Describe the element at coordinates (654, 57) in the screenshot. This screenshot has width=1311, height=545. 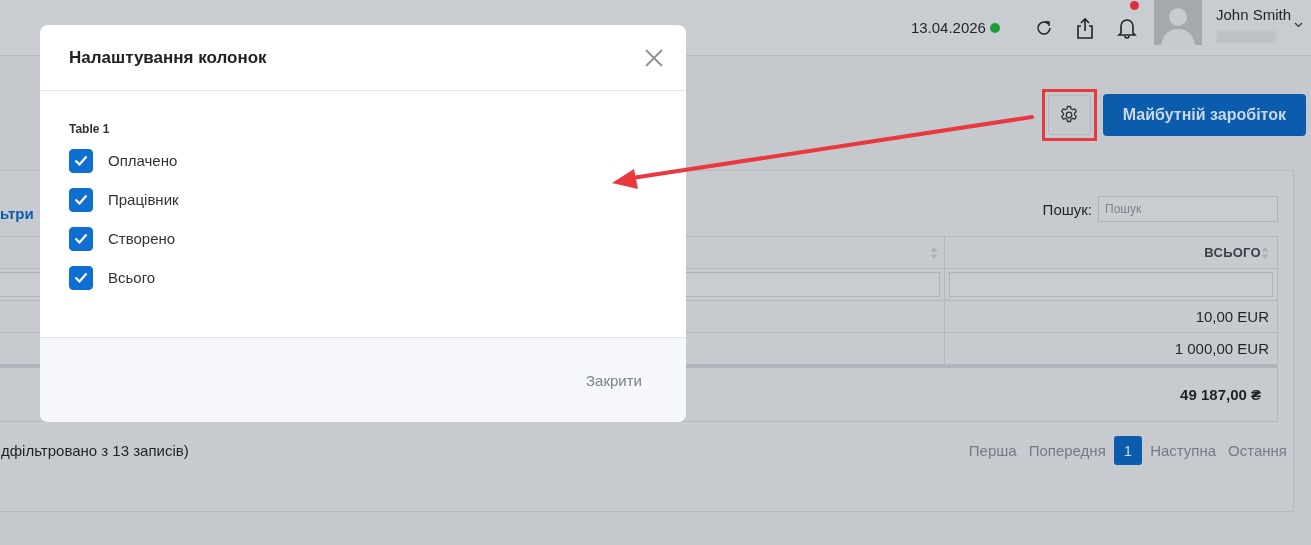
I see `close-icon` at that location.